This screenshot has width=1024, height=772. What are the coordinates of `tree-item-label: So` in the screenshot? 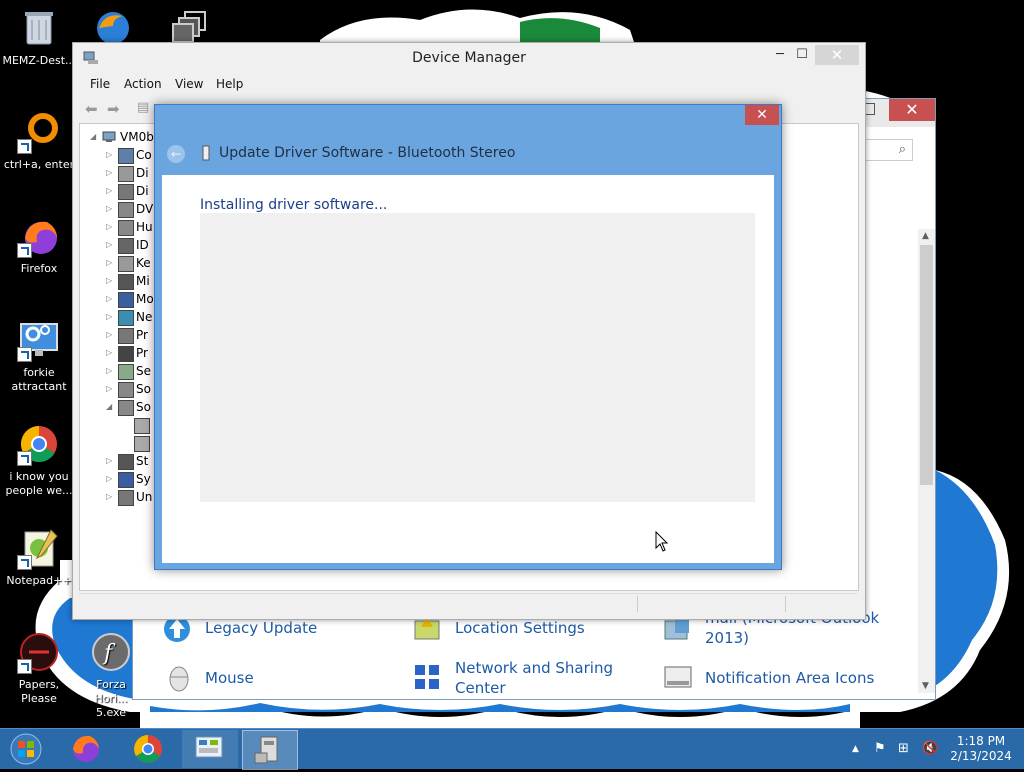 It's located at (143, 407).